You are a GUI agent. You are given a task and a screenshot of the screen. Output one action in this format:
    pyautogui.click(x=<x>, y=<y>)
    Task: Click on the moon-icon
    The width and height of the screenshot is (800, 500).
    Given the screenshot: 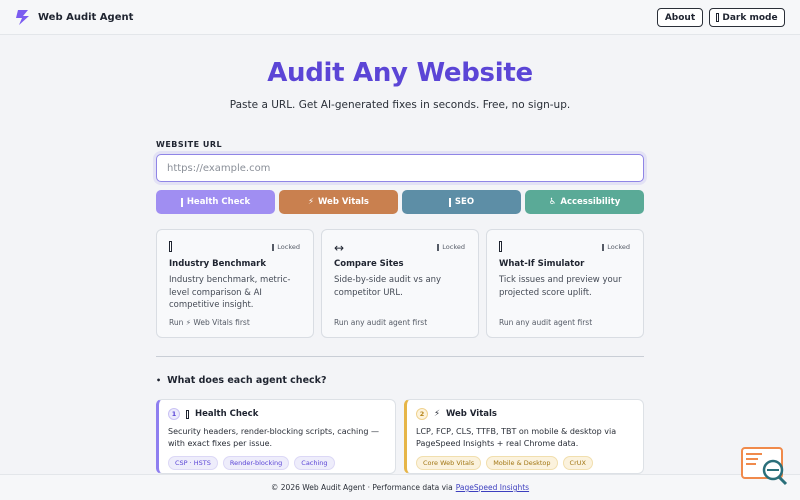 What is the action you would take?
    pyautogui.click(x=718, y=17)
    